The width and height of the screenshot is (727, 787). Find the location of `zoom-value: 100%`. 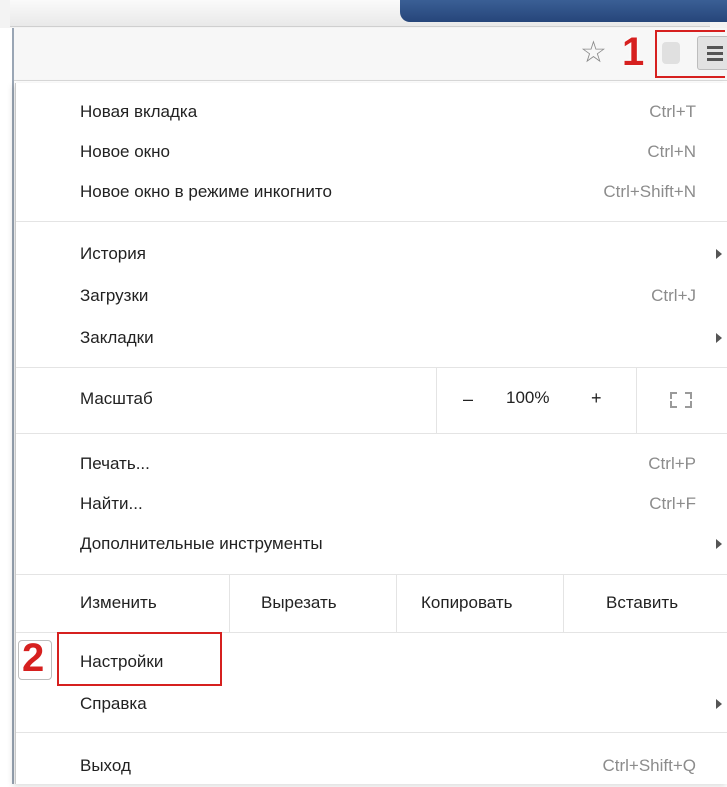

zoom-value: 100% is located at coordinates (528, 397).